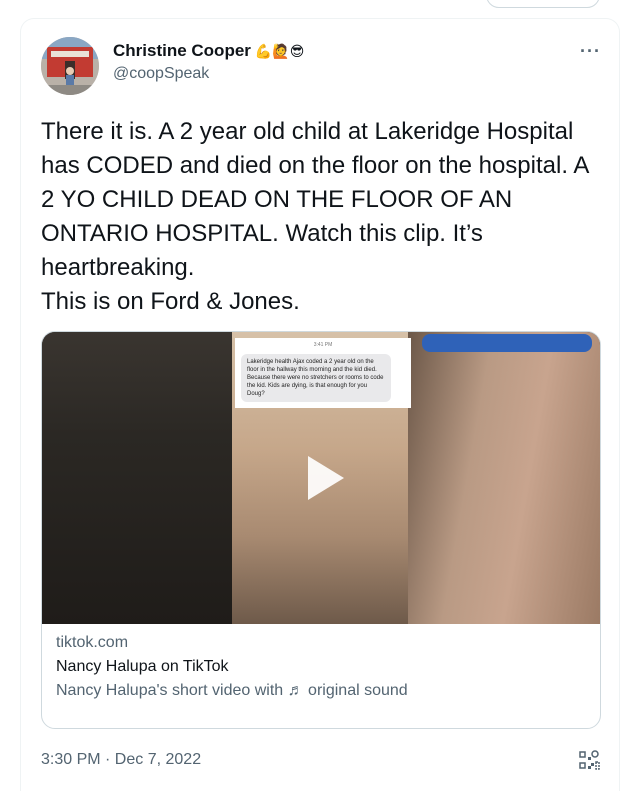  Describe the element at coordinates (208, 62) in the screenshot. I see `author-block: Christine Cooper 💪🙋😎 @coopSpeak` at that location.